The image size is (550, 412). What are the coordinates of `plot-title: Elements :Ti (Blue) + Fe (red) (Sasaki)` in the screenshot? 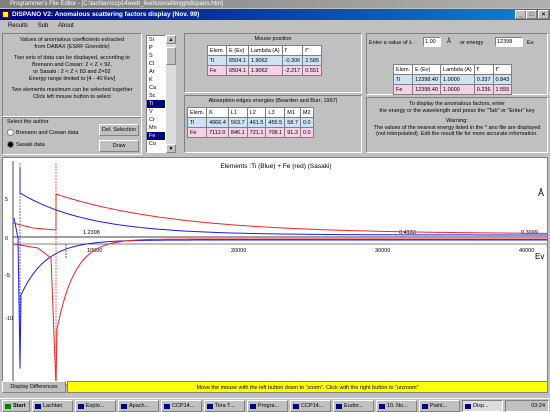 It's located at (275, 166).